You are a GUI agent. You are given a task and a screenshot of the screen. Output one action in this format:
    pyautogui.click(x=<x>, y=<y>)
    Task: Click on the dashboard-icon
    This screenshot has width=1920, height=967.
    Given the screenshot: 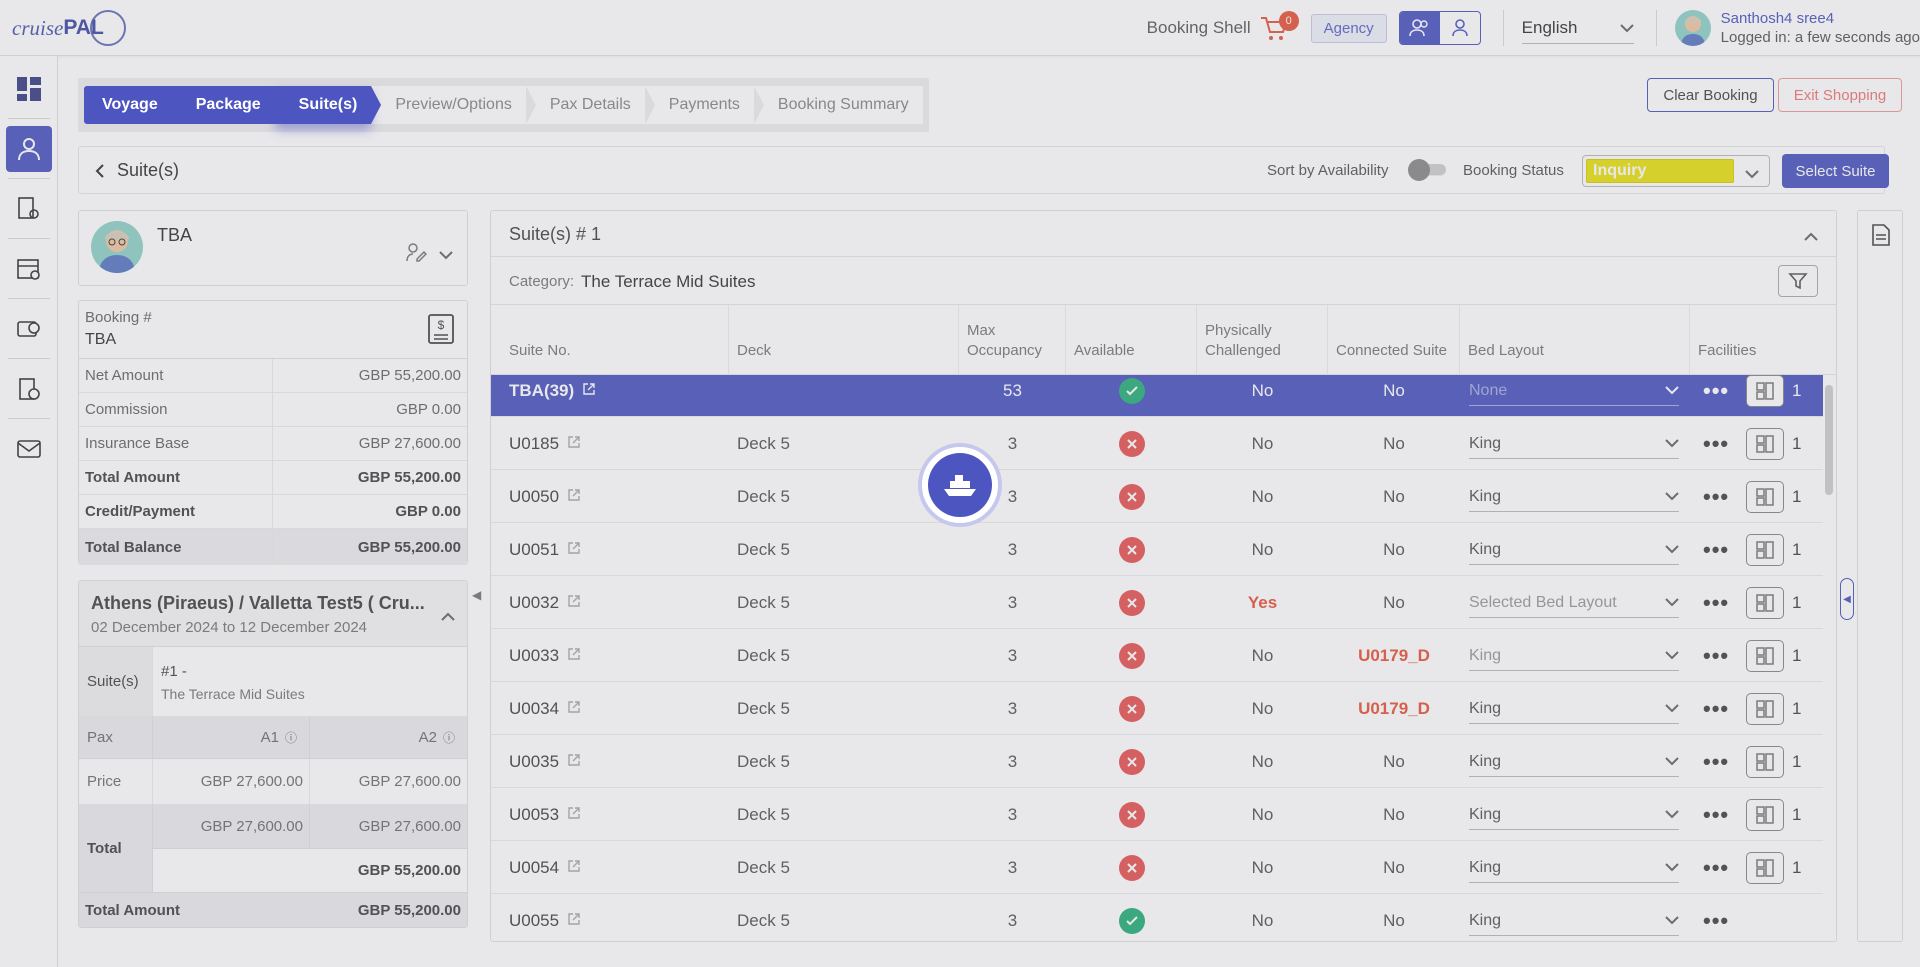 What is the action you would take?
    pyautogui.click(x=29, y=89)
    